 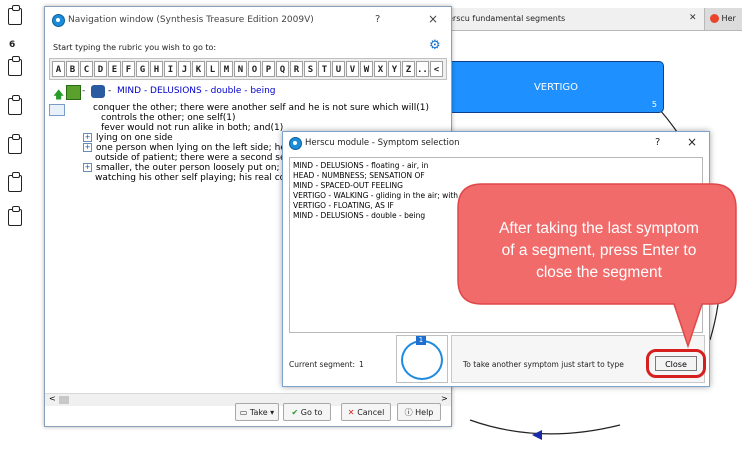 I want to click on node-label: VERTIGO, so click(x=556, y=87).